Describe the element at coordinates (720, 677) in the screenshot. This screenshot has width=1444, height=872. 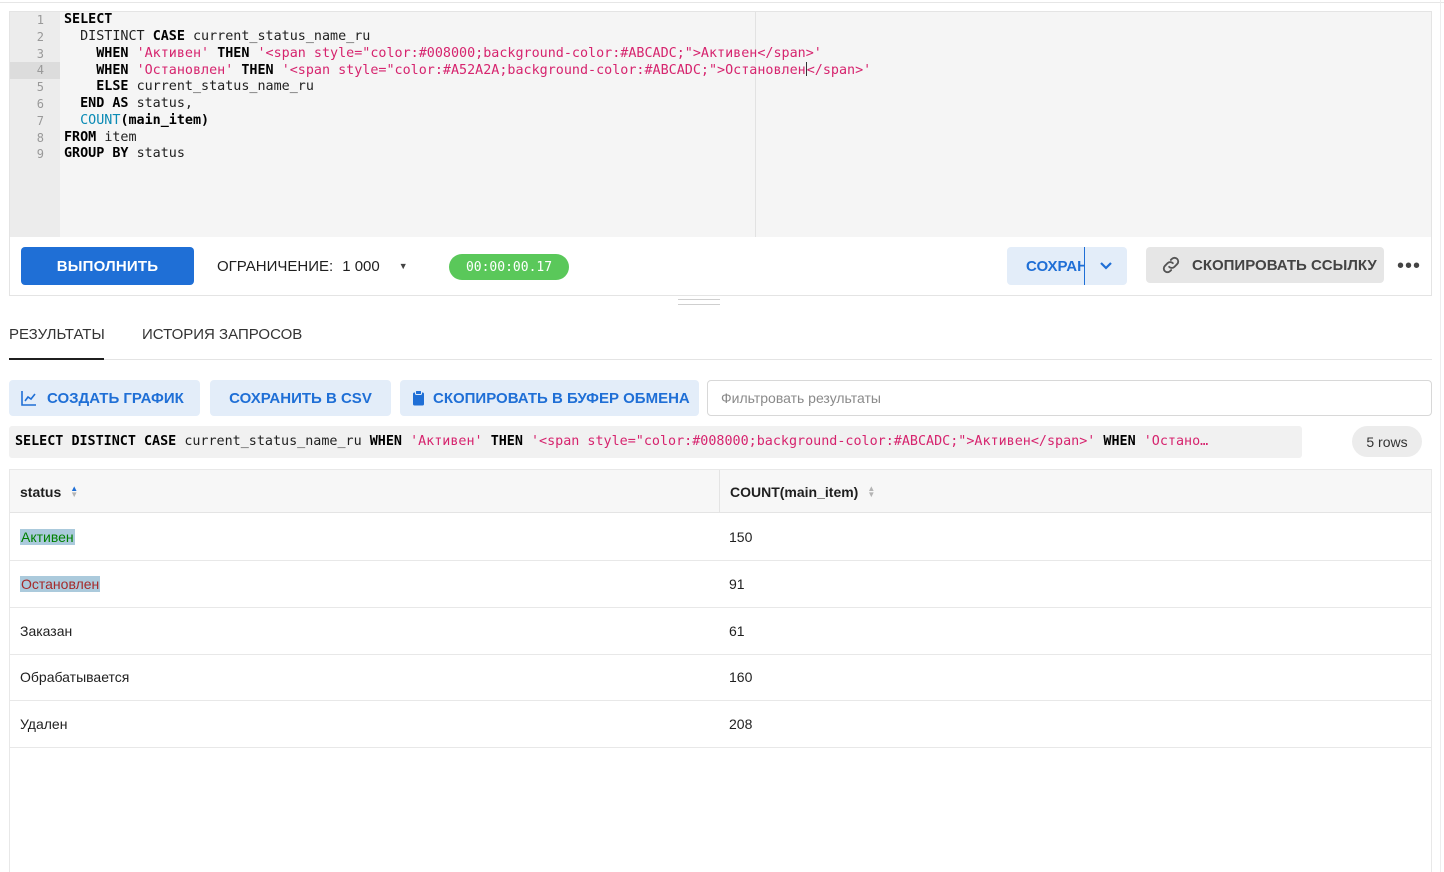
I see `table-row: Обрабатывается 160` at that location.